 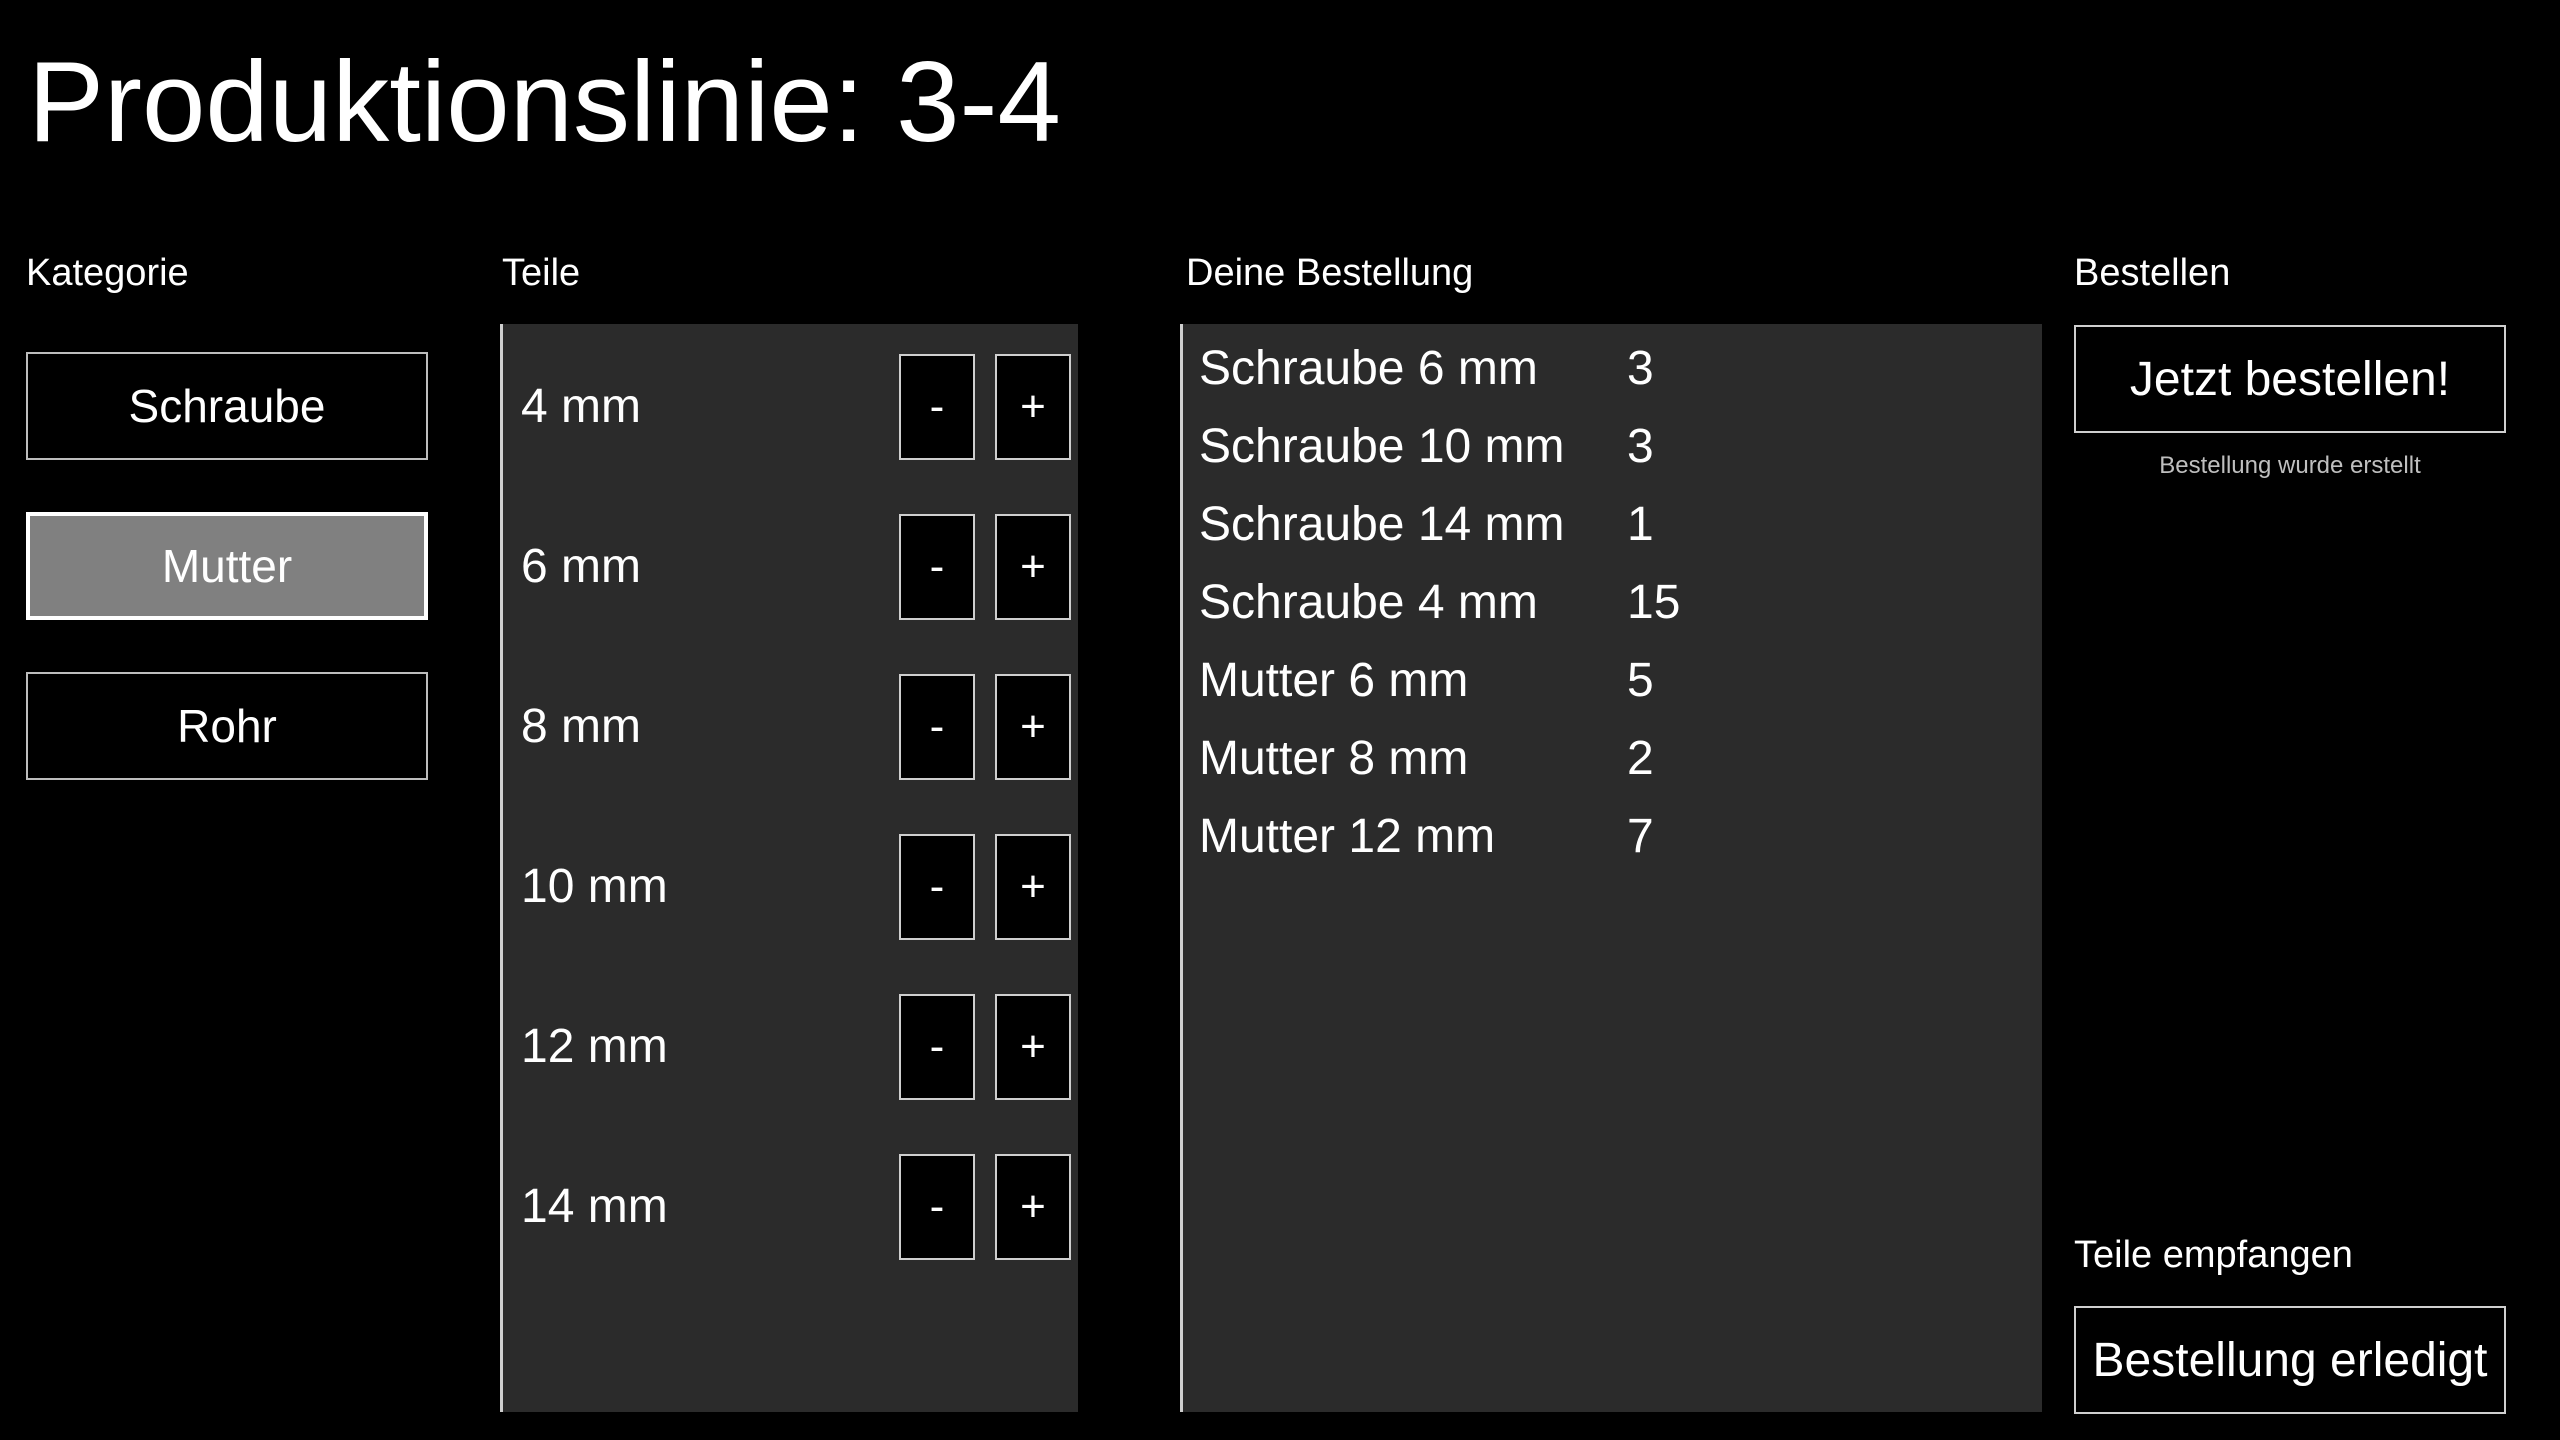 What do you see at coordinates (1334, 758) in the screenshot?
I see `order-item-name: Mutter 8 mm` at bounding box center [1334, 758].